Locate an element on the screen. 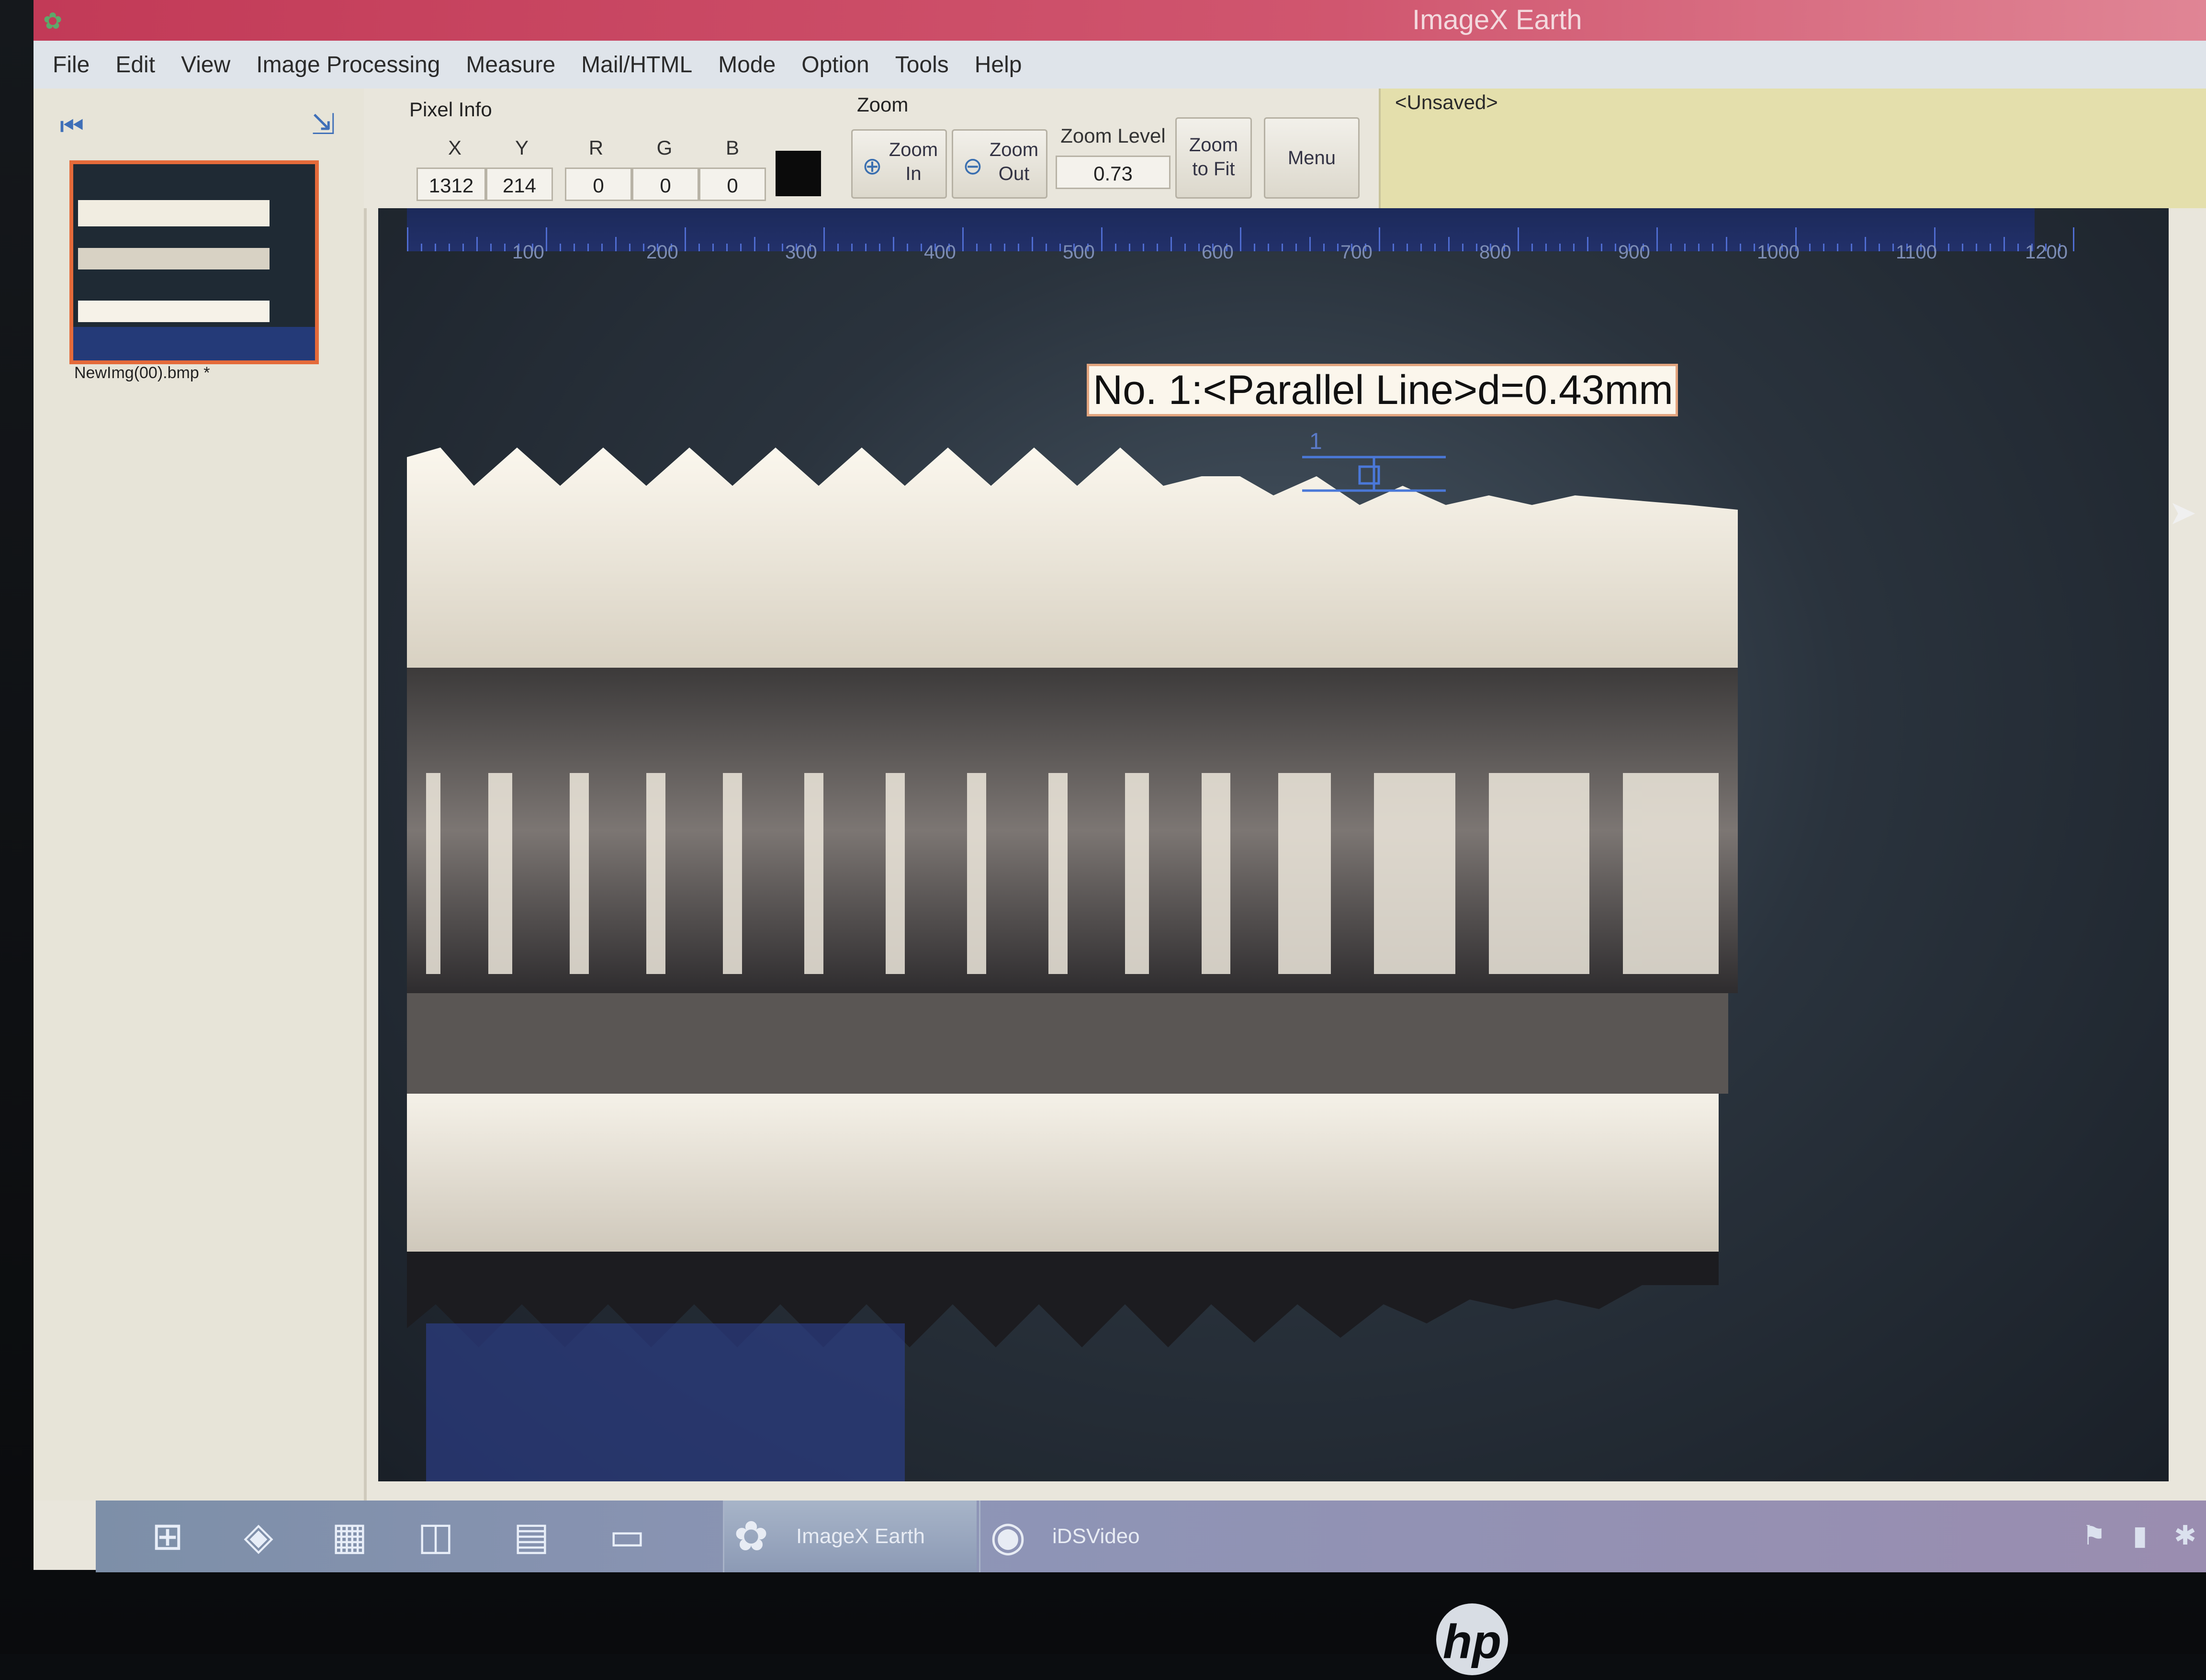  r-label: R is located at coordinates (596, 148).